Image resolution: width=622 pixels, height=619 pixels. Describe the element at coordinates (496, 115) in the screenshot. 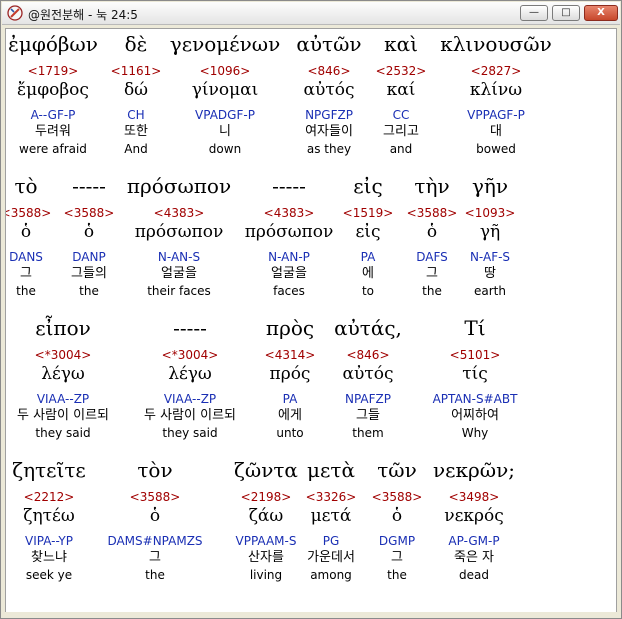

I see `parsing-code: VPPAGF-P` at that location.